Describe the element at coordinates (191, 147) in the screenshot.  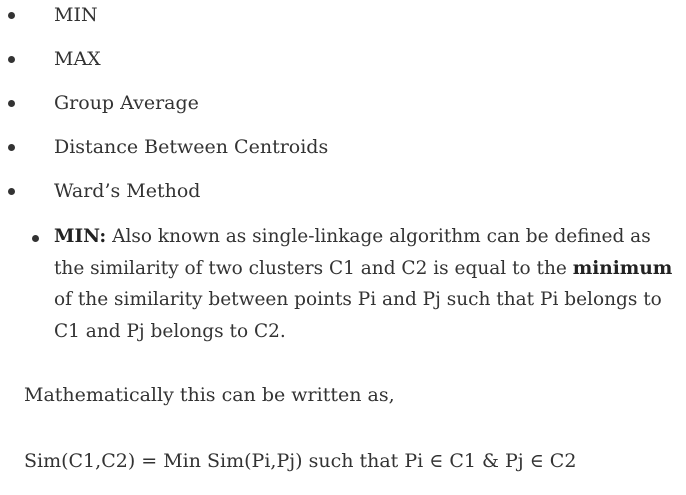
I see `list-item-label: Distance Between Centroids` at that location.